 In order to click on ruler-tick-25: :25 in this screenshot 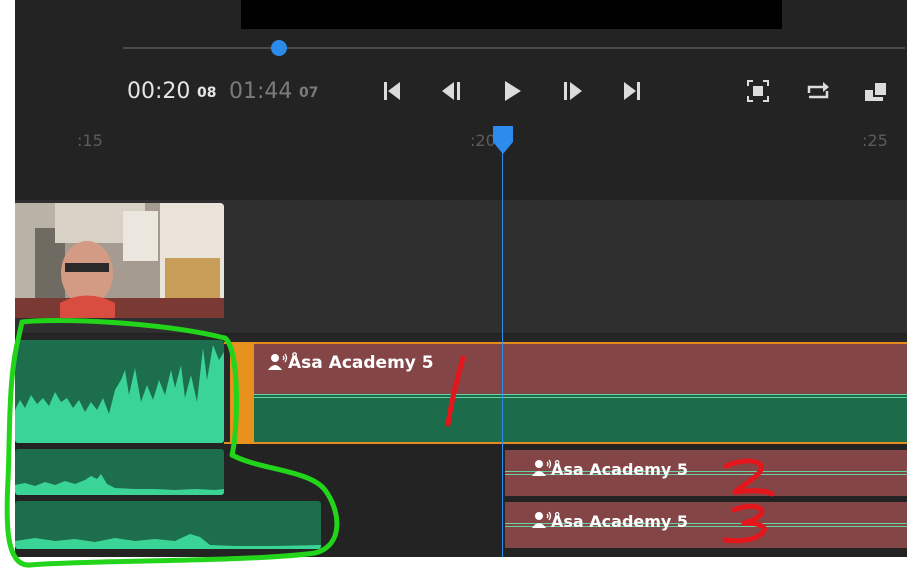, I will do `click(875, 140)`.